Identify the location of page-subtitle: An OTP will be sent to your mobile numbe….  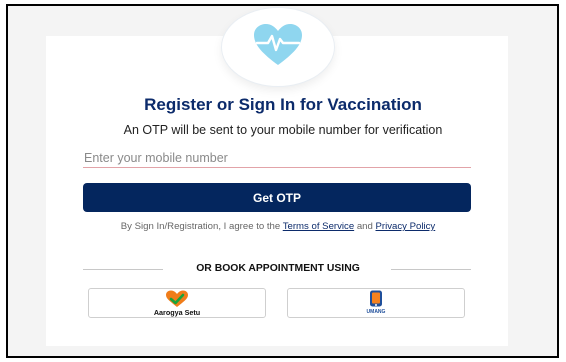
(283, 130).